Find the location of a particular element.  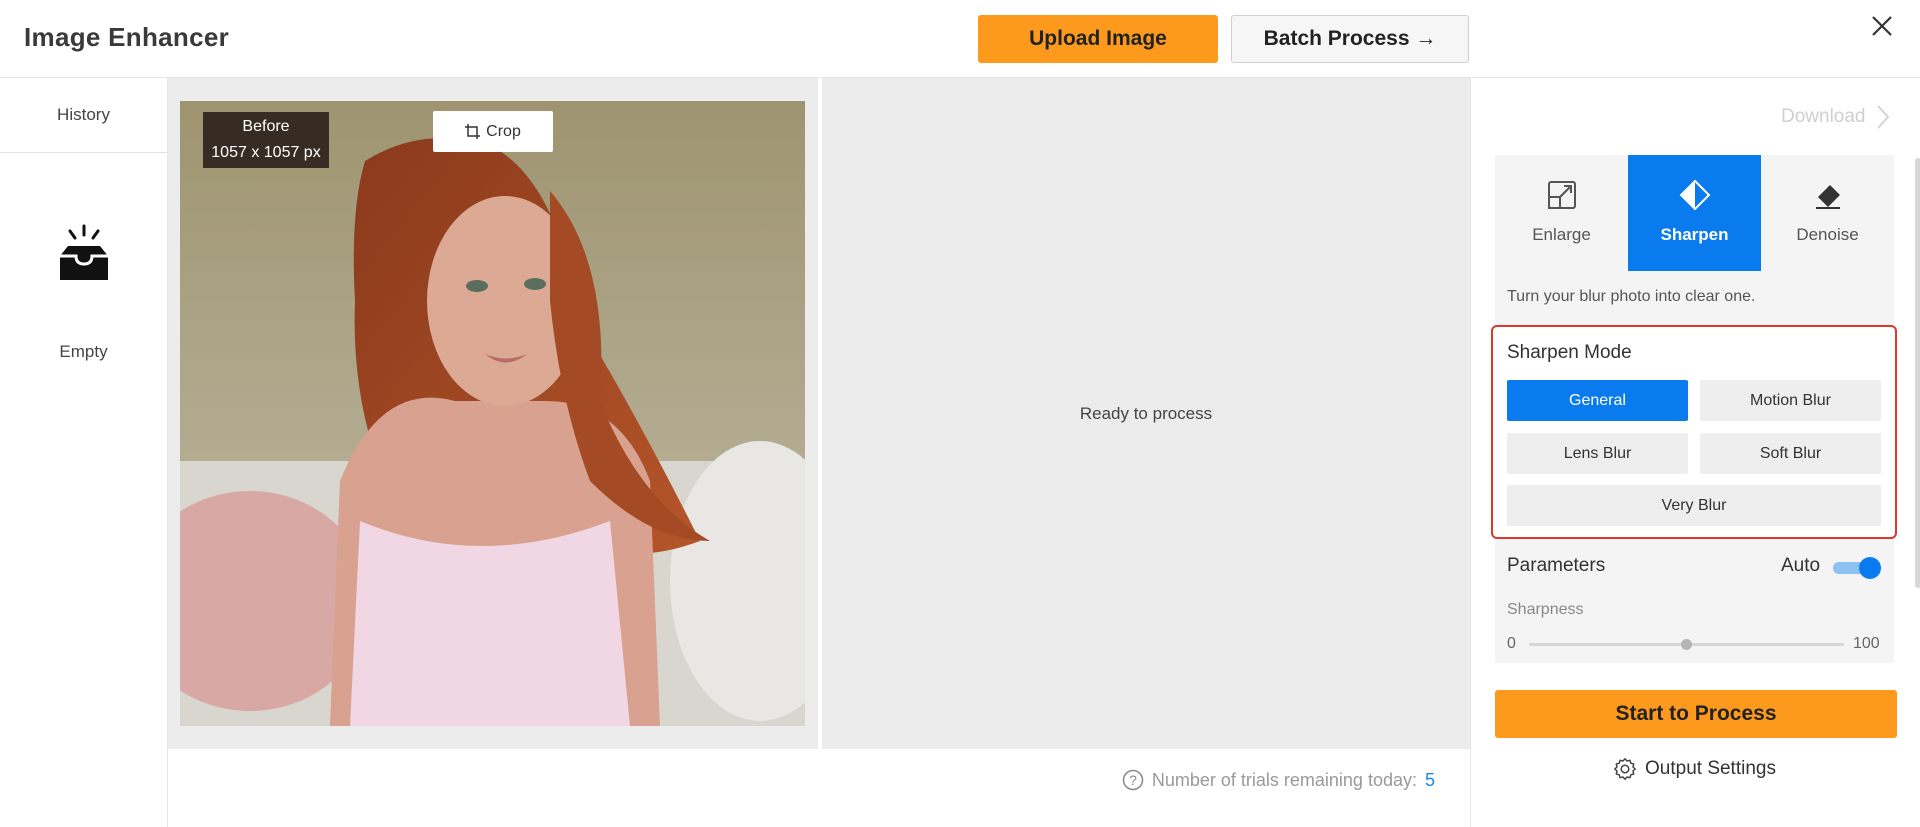

before-badge: Before 1057 x 1057 px is located at coordinates (266, 140).